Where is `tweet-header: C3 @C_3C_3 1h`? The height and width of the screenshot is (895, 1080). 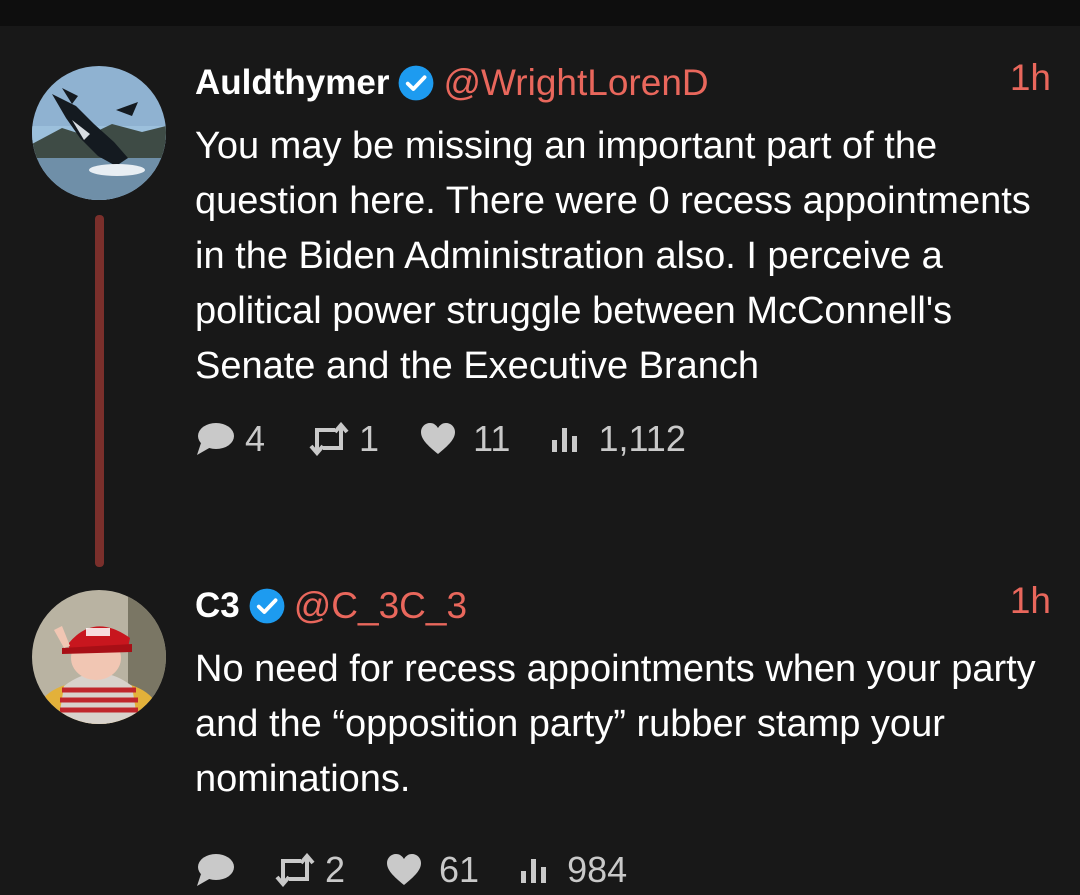 tweet-header: C3 @C_3C_3 1h is located at coordinates (625, 606).